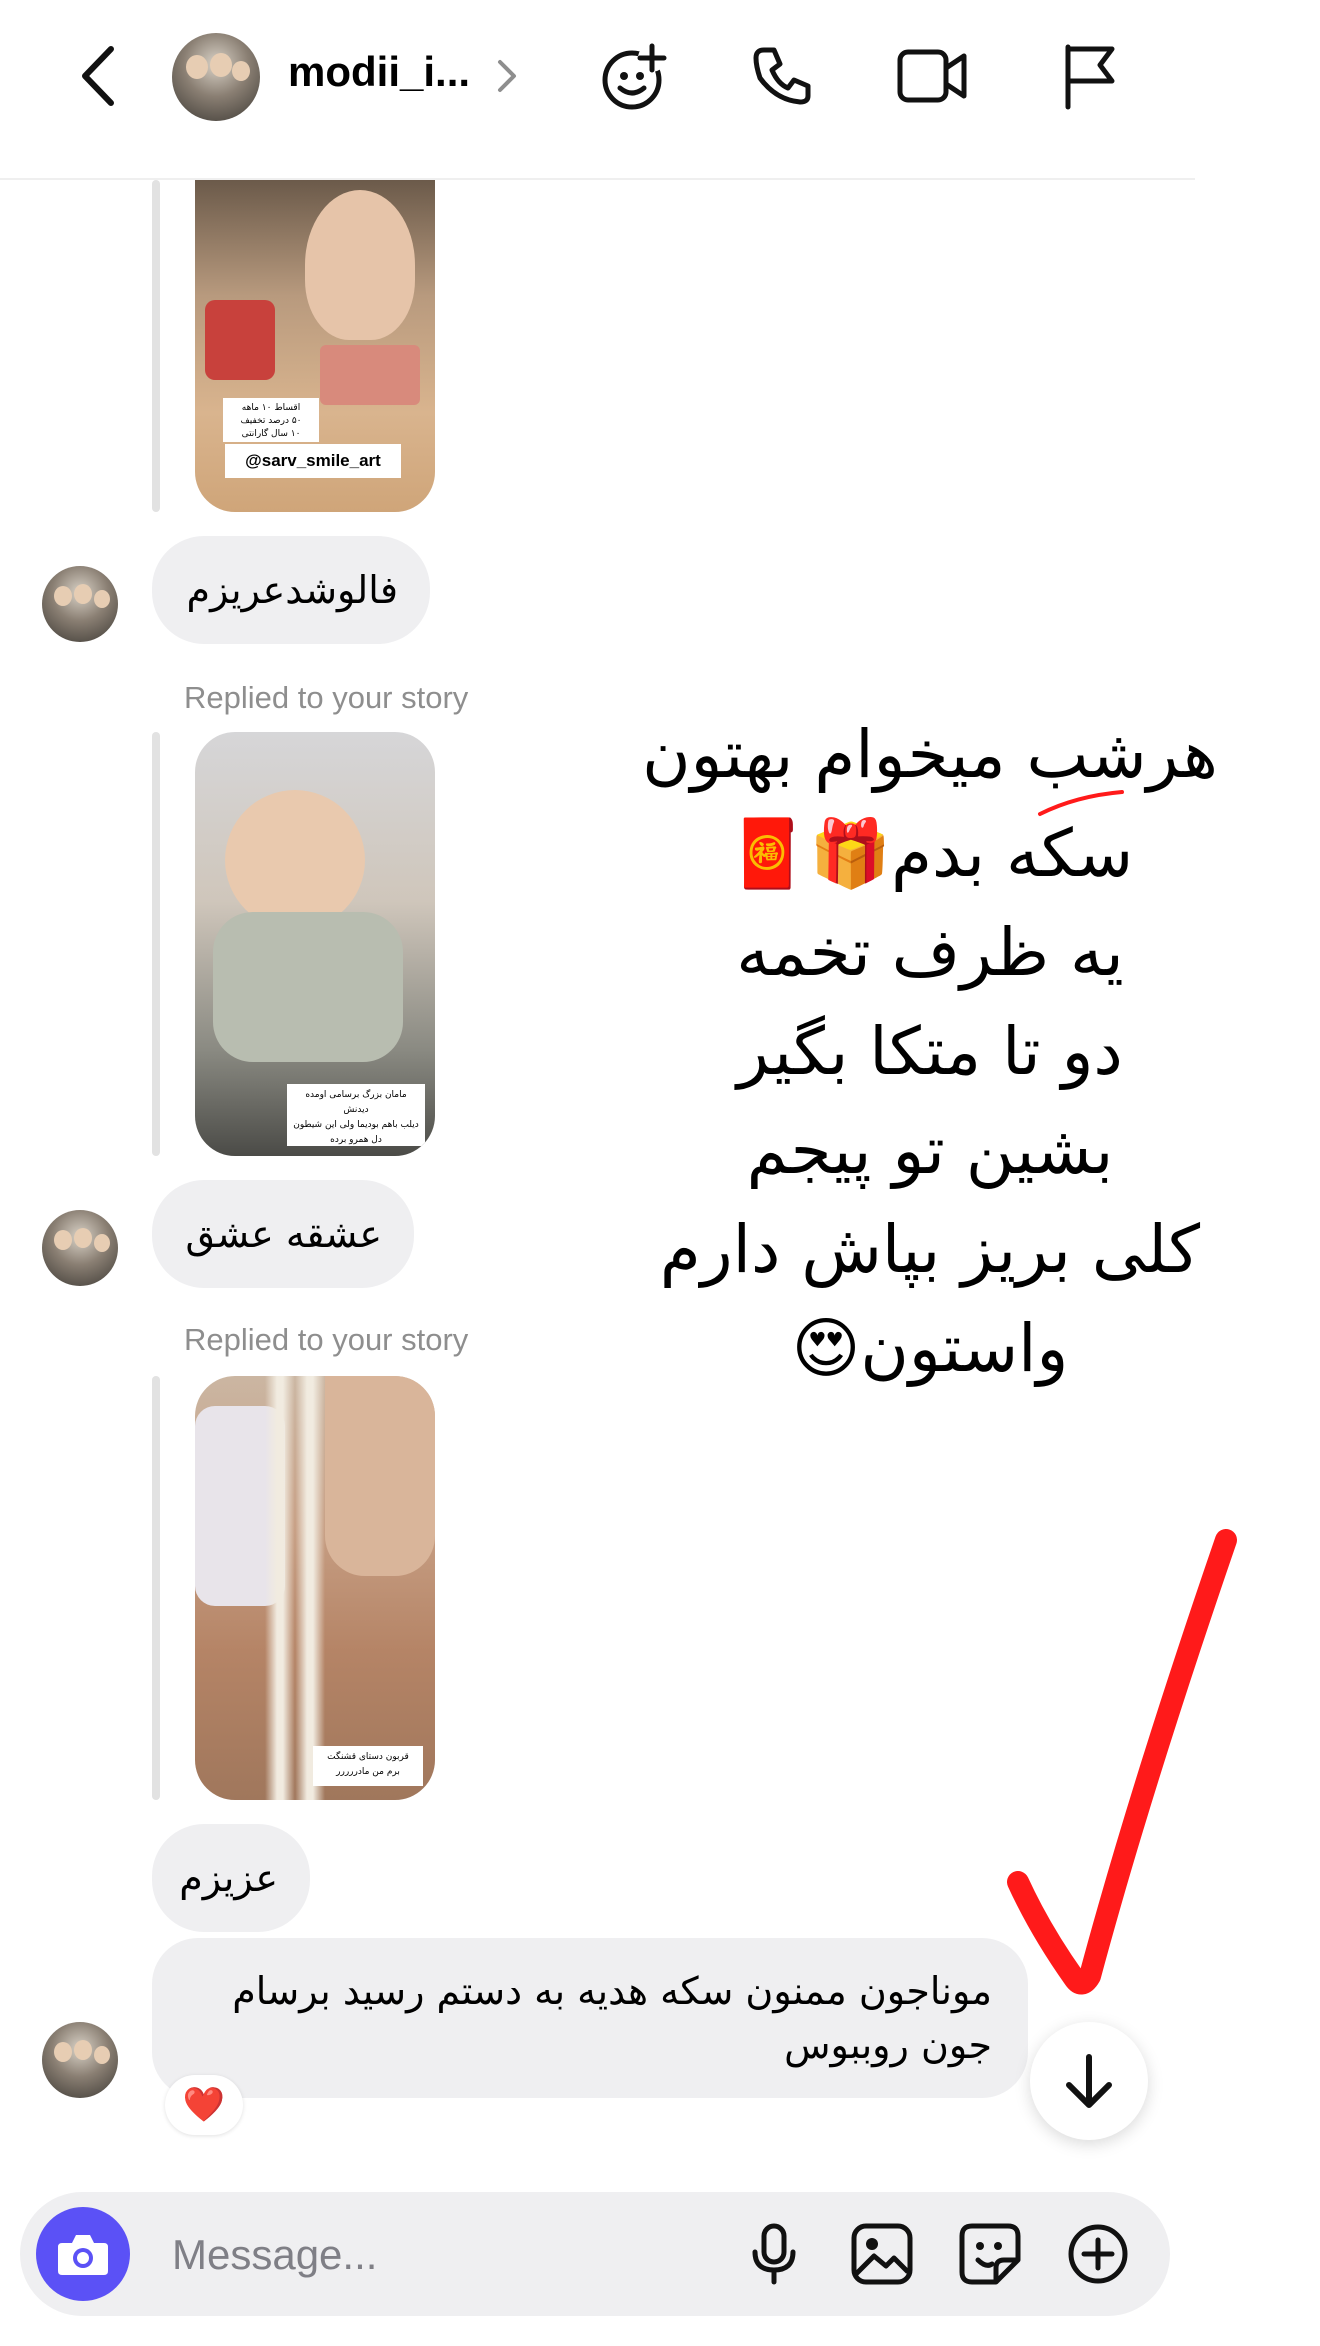  I want to click on overlay-line: یه ظرف تخمه, so click(930, 952).